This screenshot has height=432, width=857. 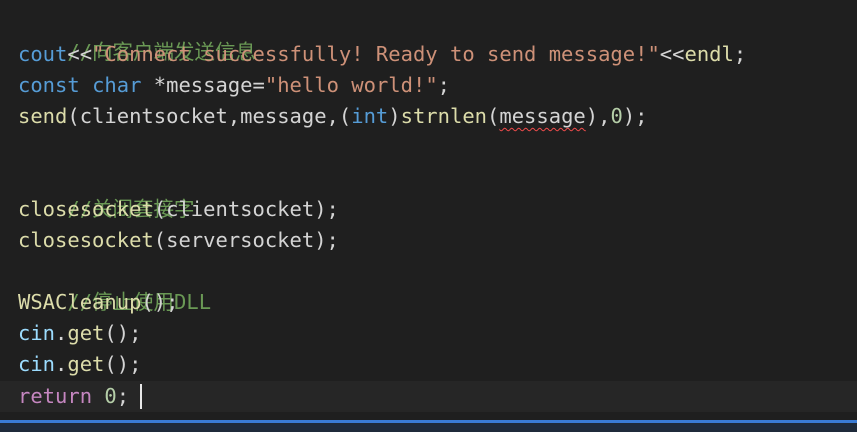 What do you see at coordinates (444, 116) in the screenshot?
I see `function-strnlen: strnlen` at bounding box center [444, 116].